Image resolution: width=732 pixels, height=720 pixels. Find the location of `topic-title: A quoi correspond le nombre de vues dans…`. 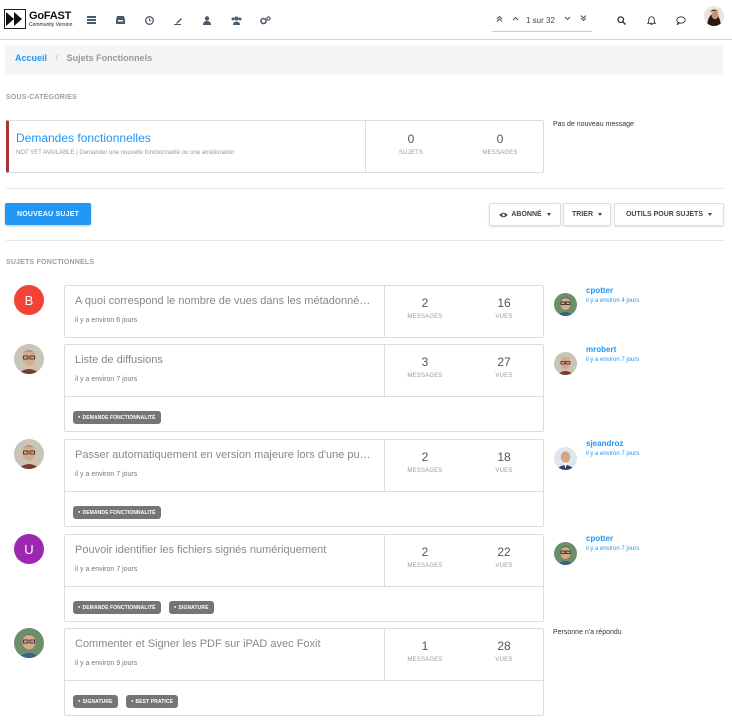

topic-title: A quoi correspond le nombre de vues dans… is located at coordinates (225, 301).